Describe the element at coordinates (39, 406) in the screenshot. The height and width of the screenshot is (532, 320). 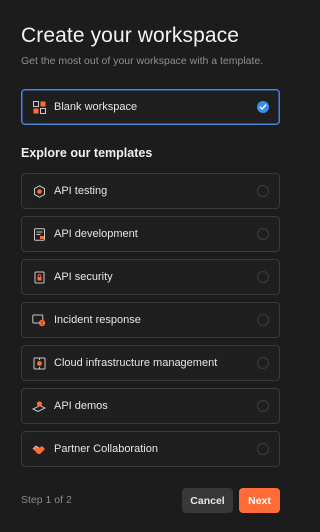
I see `api-demos-icon` at that location.